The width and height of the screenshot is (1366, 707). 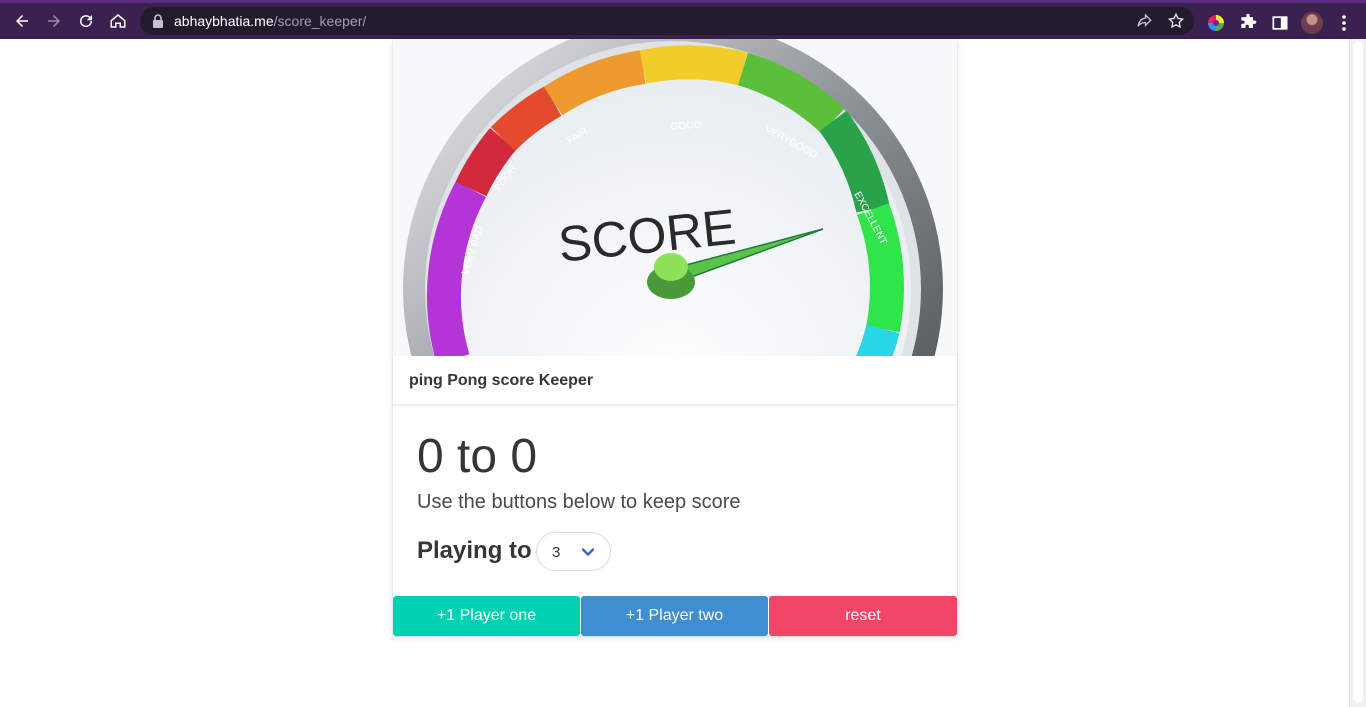 What do you see at coordinates (1344, 23) in the screenshot?
I see `kebab-menu-icon` at bounding box center [1344, 23].